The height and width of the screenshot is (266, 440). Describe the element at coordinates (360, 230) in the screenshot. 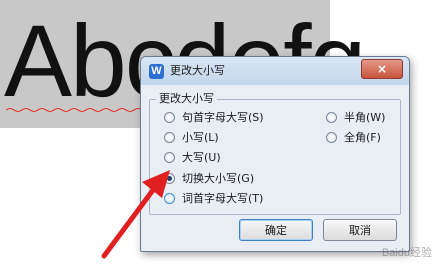

I see `cancel-button: 取消` at that location.